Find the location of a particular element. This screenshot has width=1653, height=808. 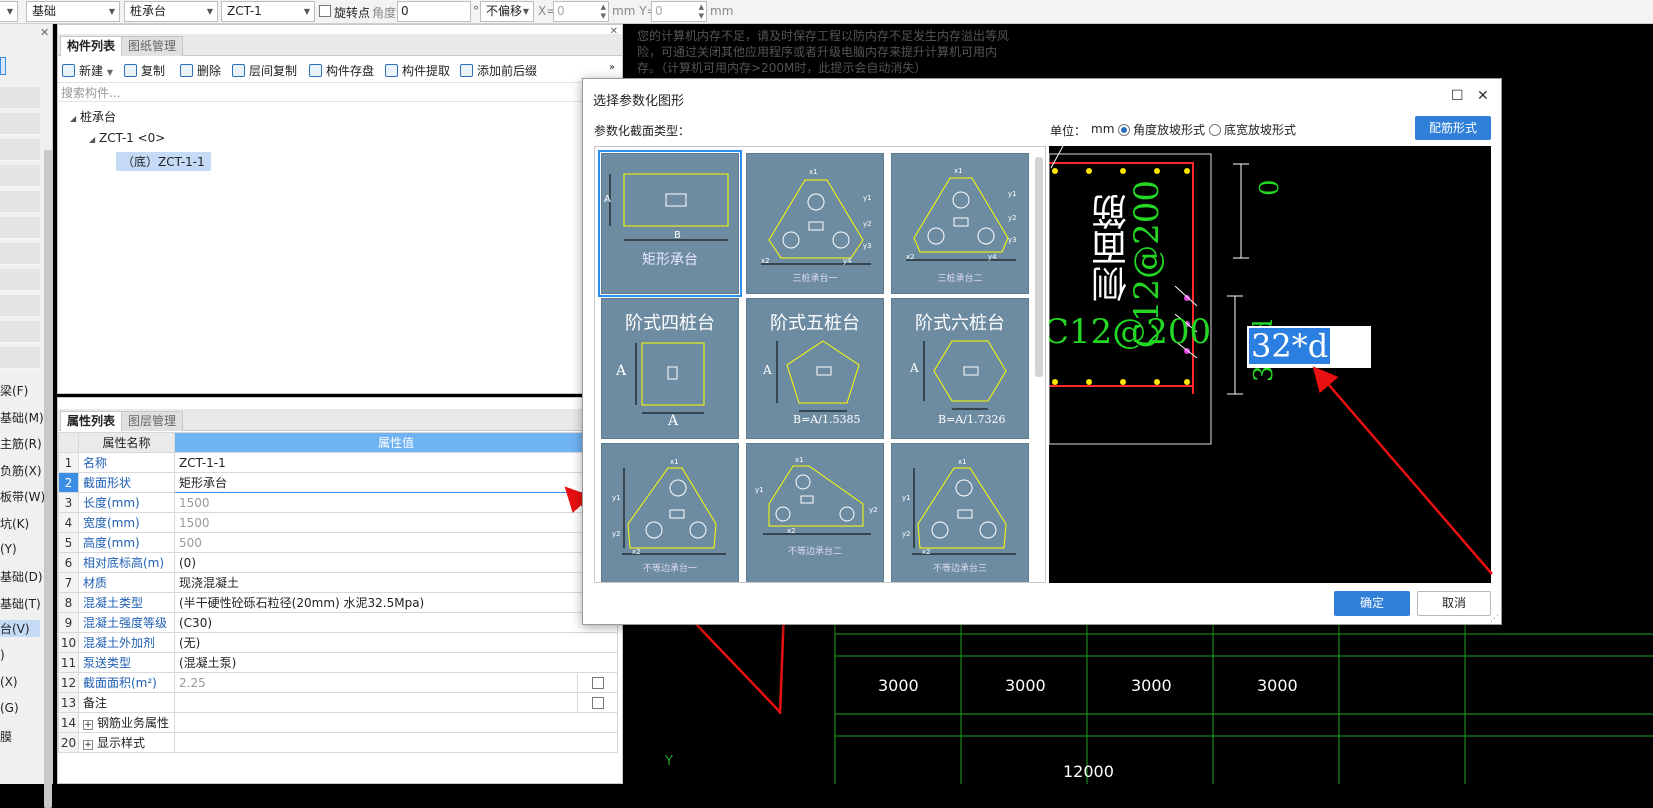

resize-grip-icon: ⋰ is located at coordinates (1494, 619).